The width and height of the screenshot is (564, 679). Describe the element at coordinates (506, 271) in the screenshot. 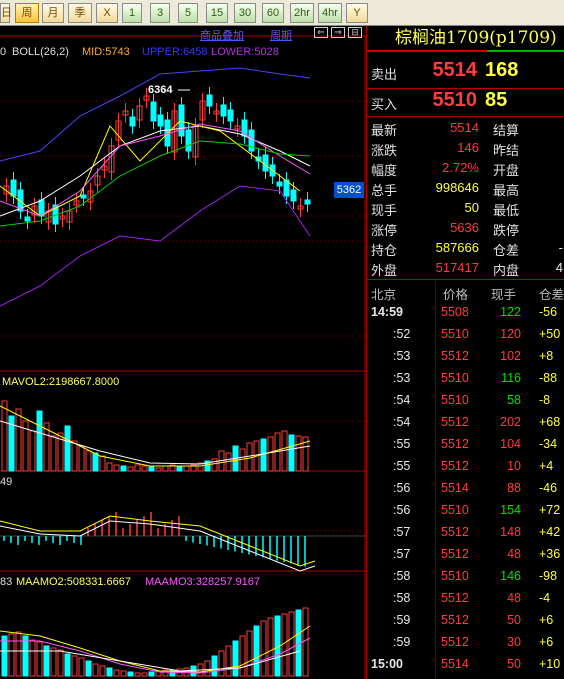

I see `stat-label: 内盘` at that location.